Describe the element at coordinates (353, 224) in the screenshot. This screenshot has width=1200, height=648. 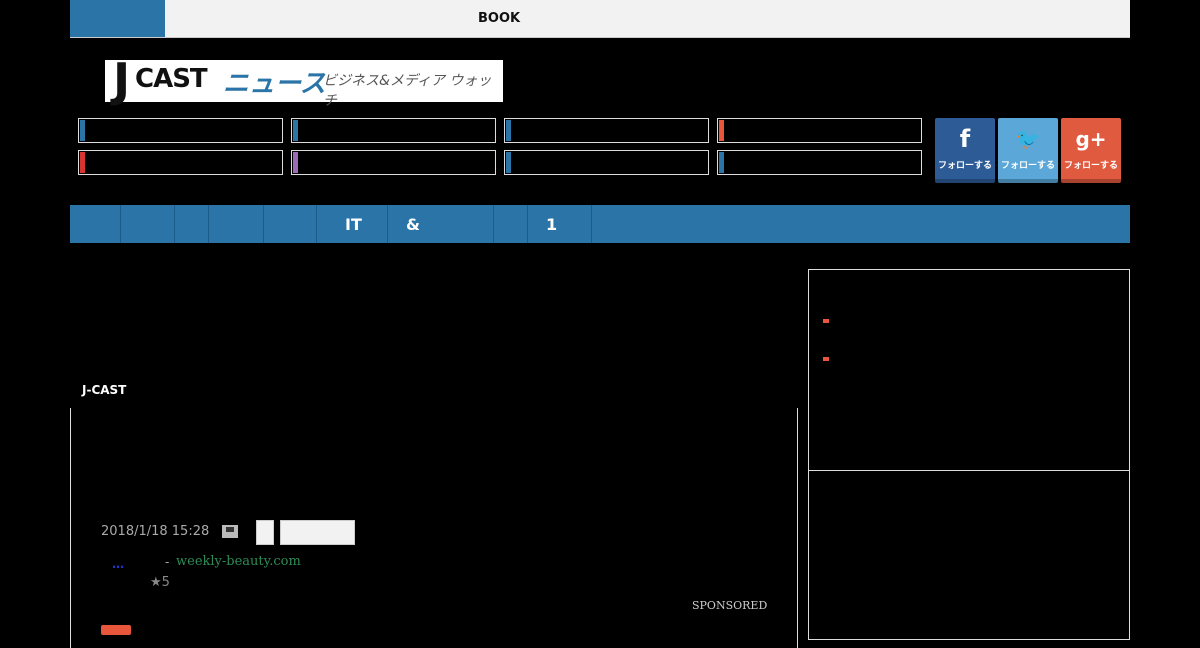
I see `nav-item-it: IT` at that location.